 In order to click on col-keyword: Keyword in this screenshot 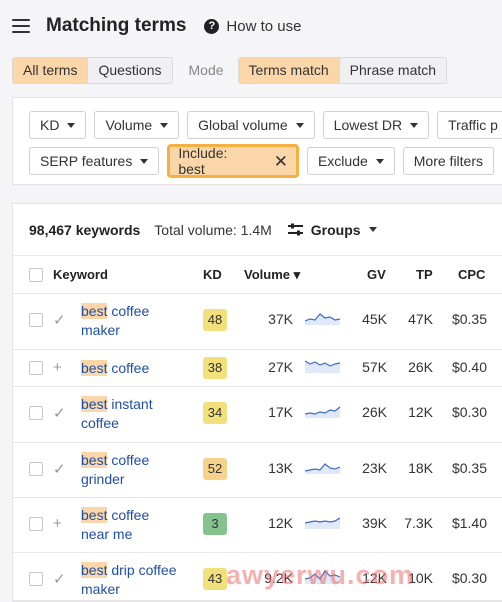, I will do `click(80, 274)`.